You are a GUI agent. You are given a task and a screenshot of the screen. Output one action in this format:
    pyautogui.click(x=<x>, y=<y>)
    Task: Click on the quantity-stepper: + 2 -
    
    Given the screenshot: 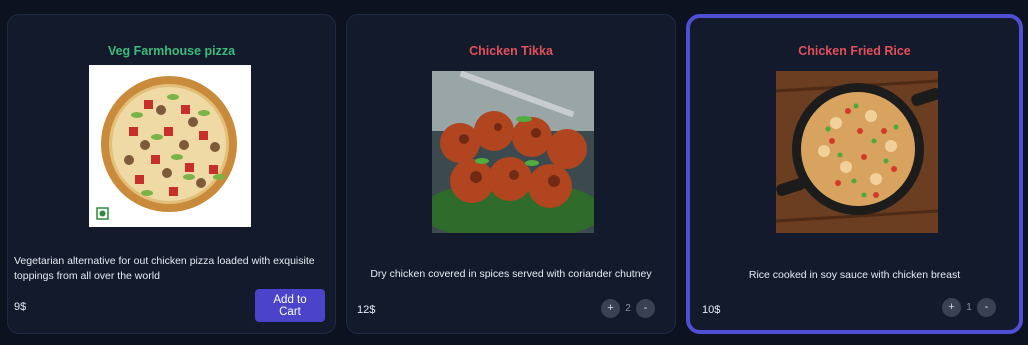 What is the action you would take?
    pyautogui.click(x=628, y=308)
    